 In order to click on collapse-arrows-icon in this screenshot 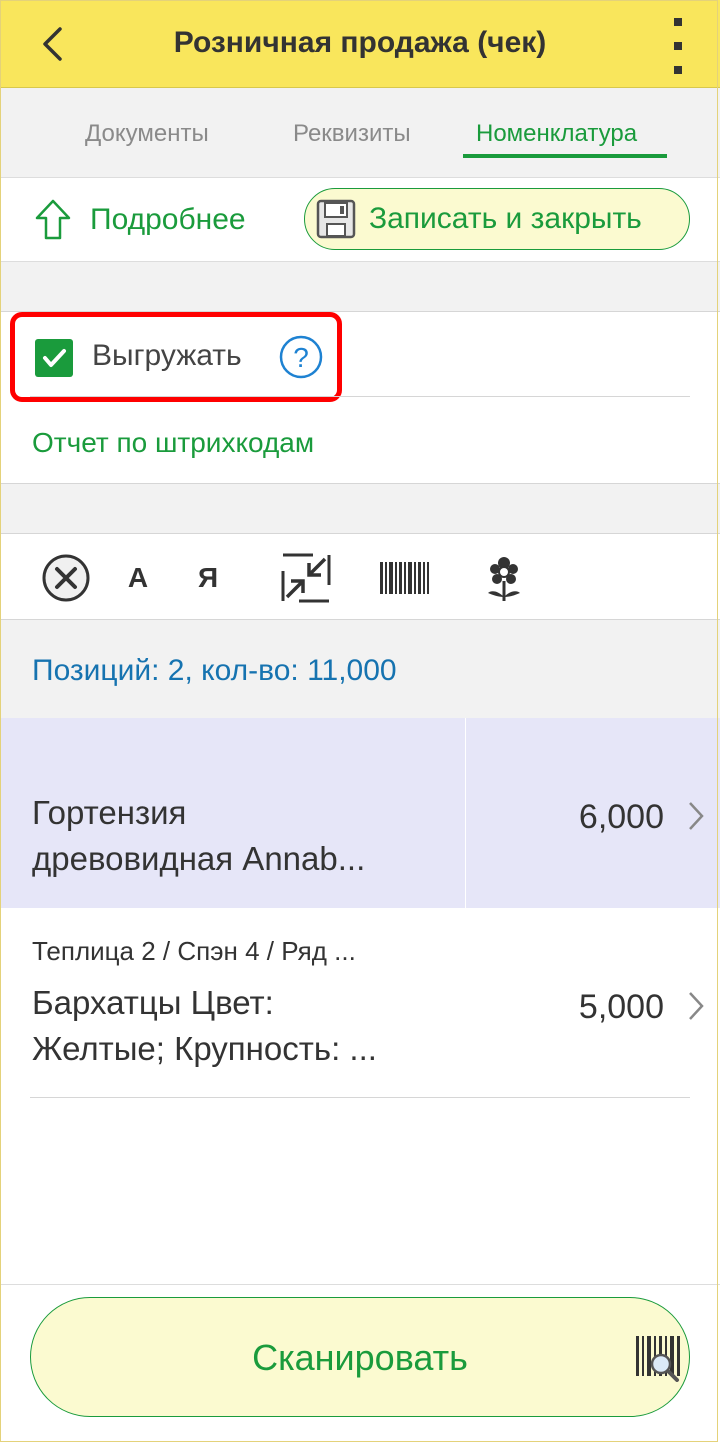, I will do `click(306, 578)`.